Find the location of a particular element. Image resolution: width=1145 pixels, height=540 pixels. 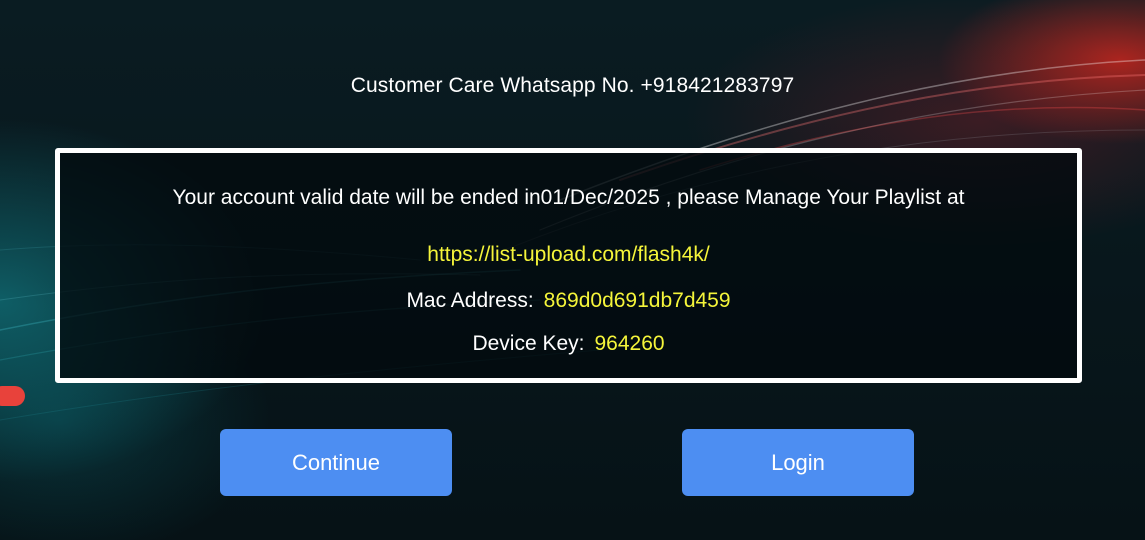

continue-button: Continue is located at coordinates (336, 462).